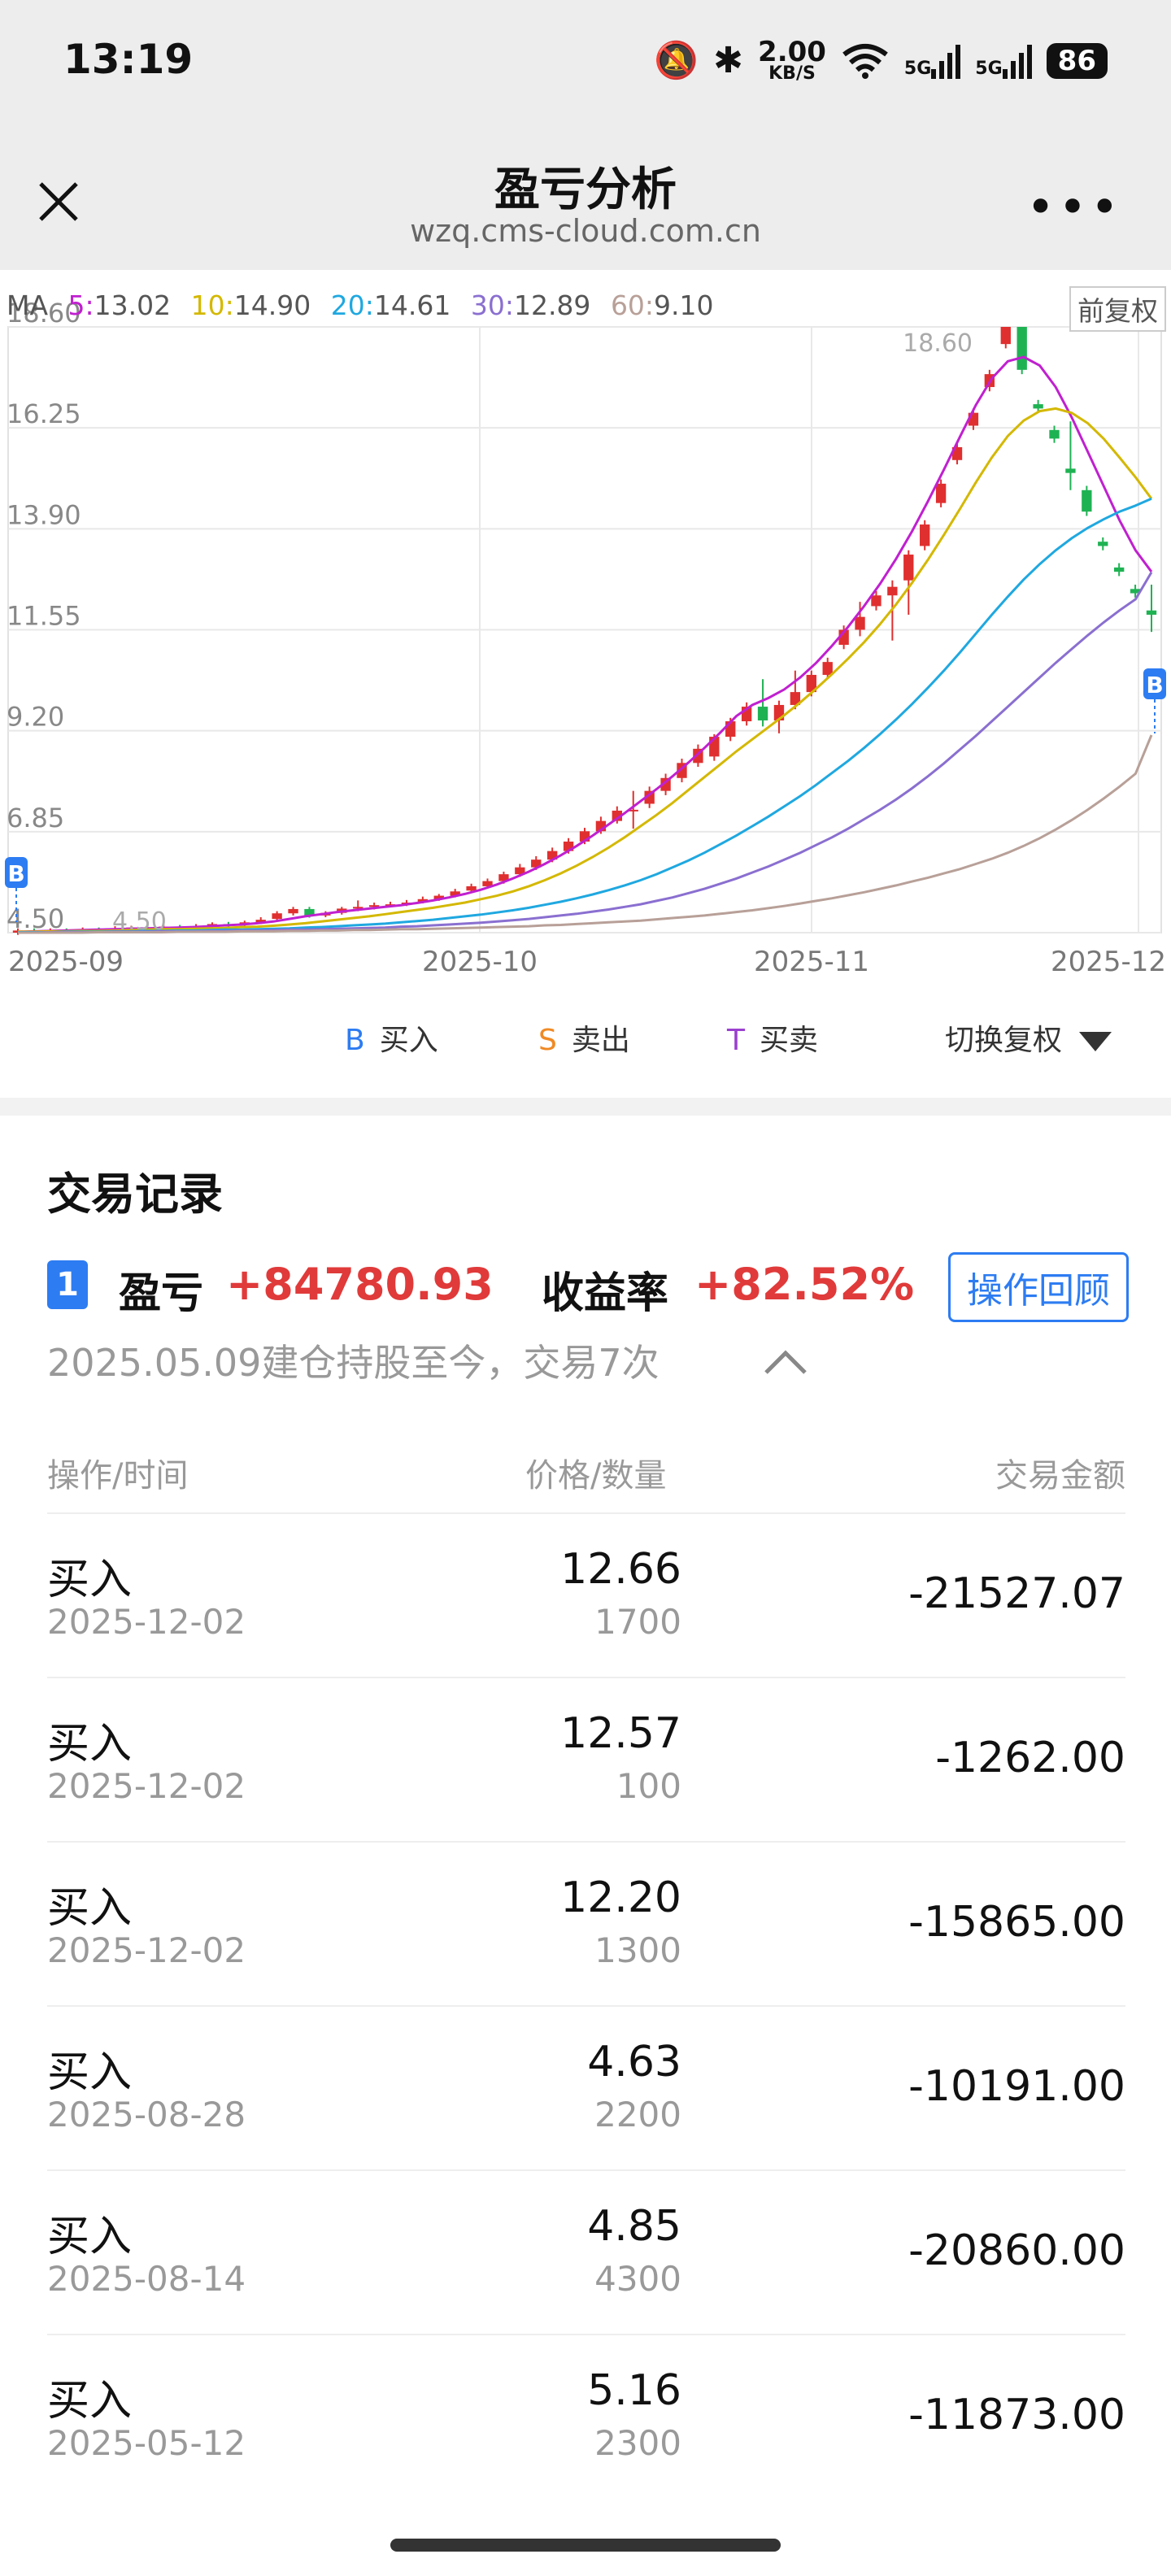 Image resolution: width=1171 pixels, height=2576 pixels. I want to click on ma-10-period: 10:, so click(212, 305).